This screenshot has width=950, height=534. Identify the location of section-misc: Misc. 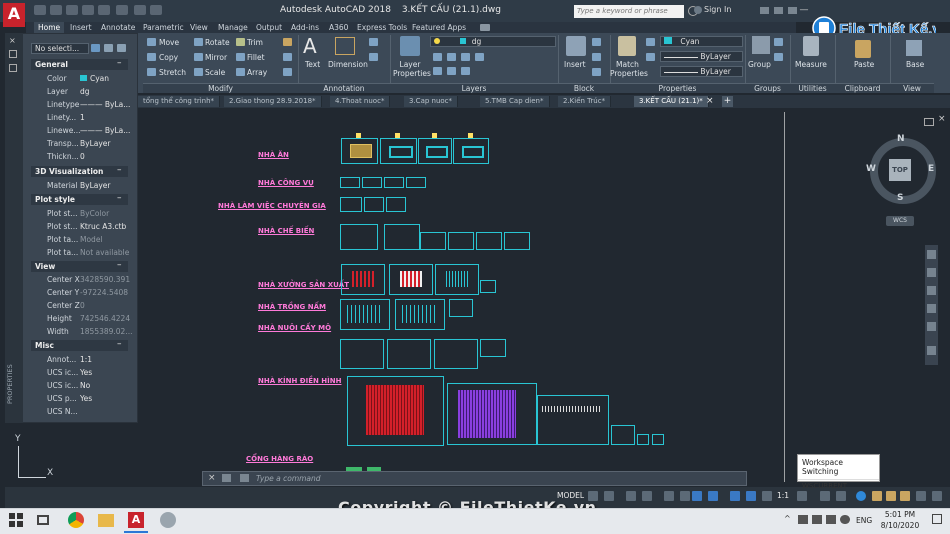
(79, 345).